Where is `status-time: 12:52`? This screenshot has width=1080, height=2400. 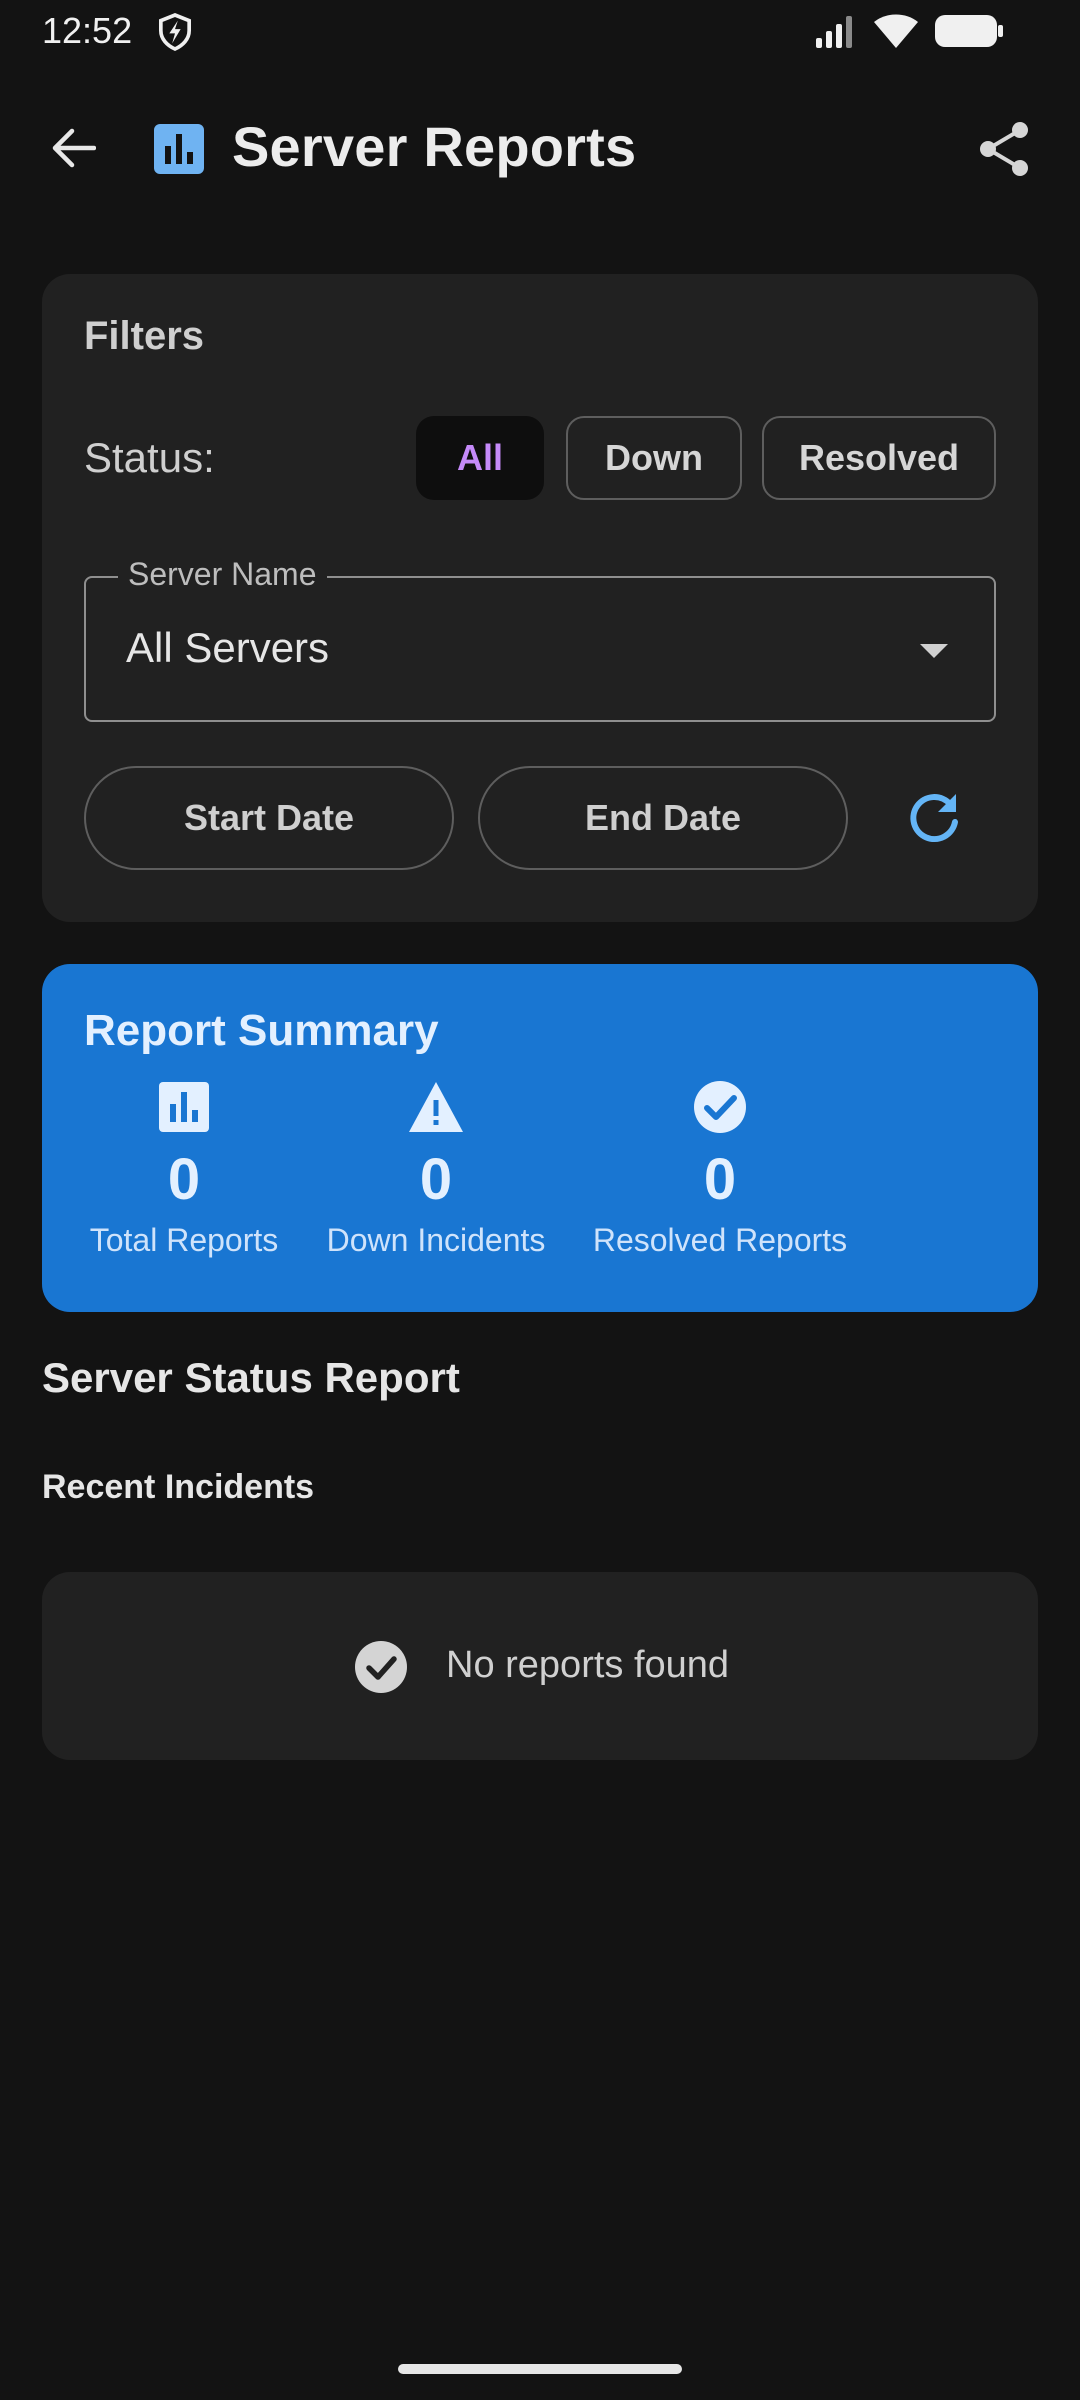 status-time: 12:52 is located at coordinates (87, 30).